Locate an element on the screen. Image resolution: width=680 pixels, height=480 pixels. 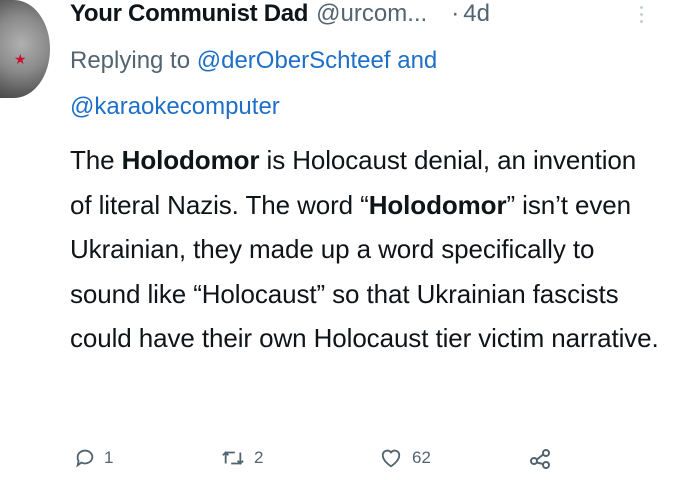
mention-link: @derOberSchteef is located at coordinates (294, 60).